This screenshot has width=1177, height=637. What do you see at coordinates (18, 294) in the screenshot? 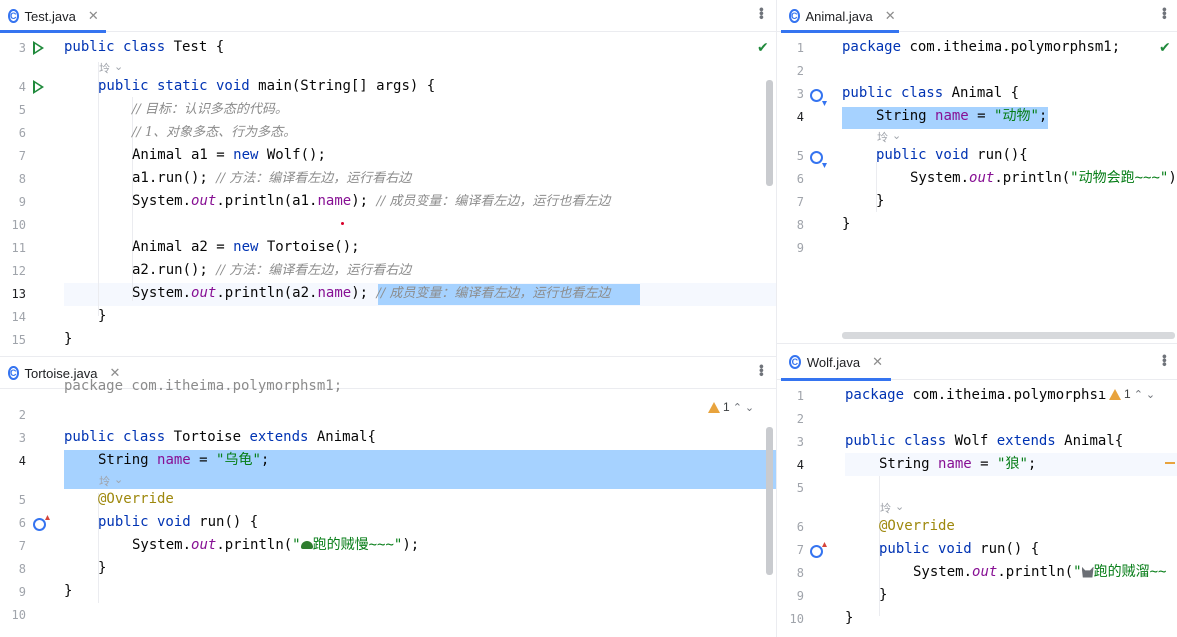
I see `line-number-current: 13` at bounding box center [18, 294].